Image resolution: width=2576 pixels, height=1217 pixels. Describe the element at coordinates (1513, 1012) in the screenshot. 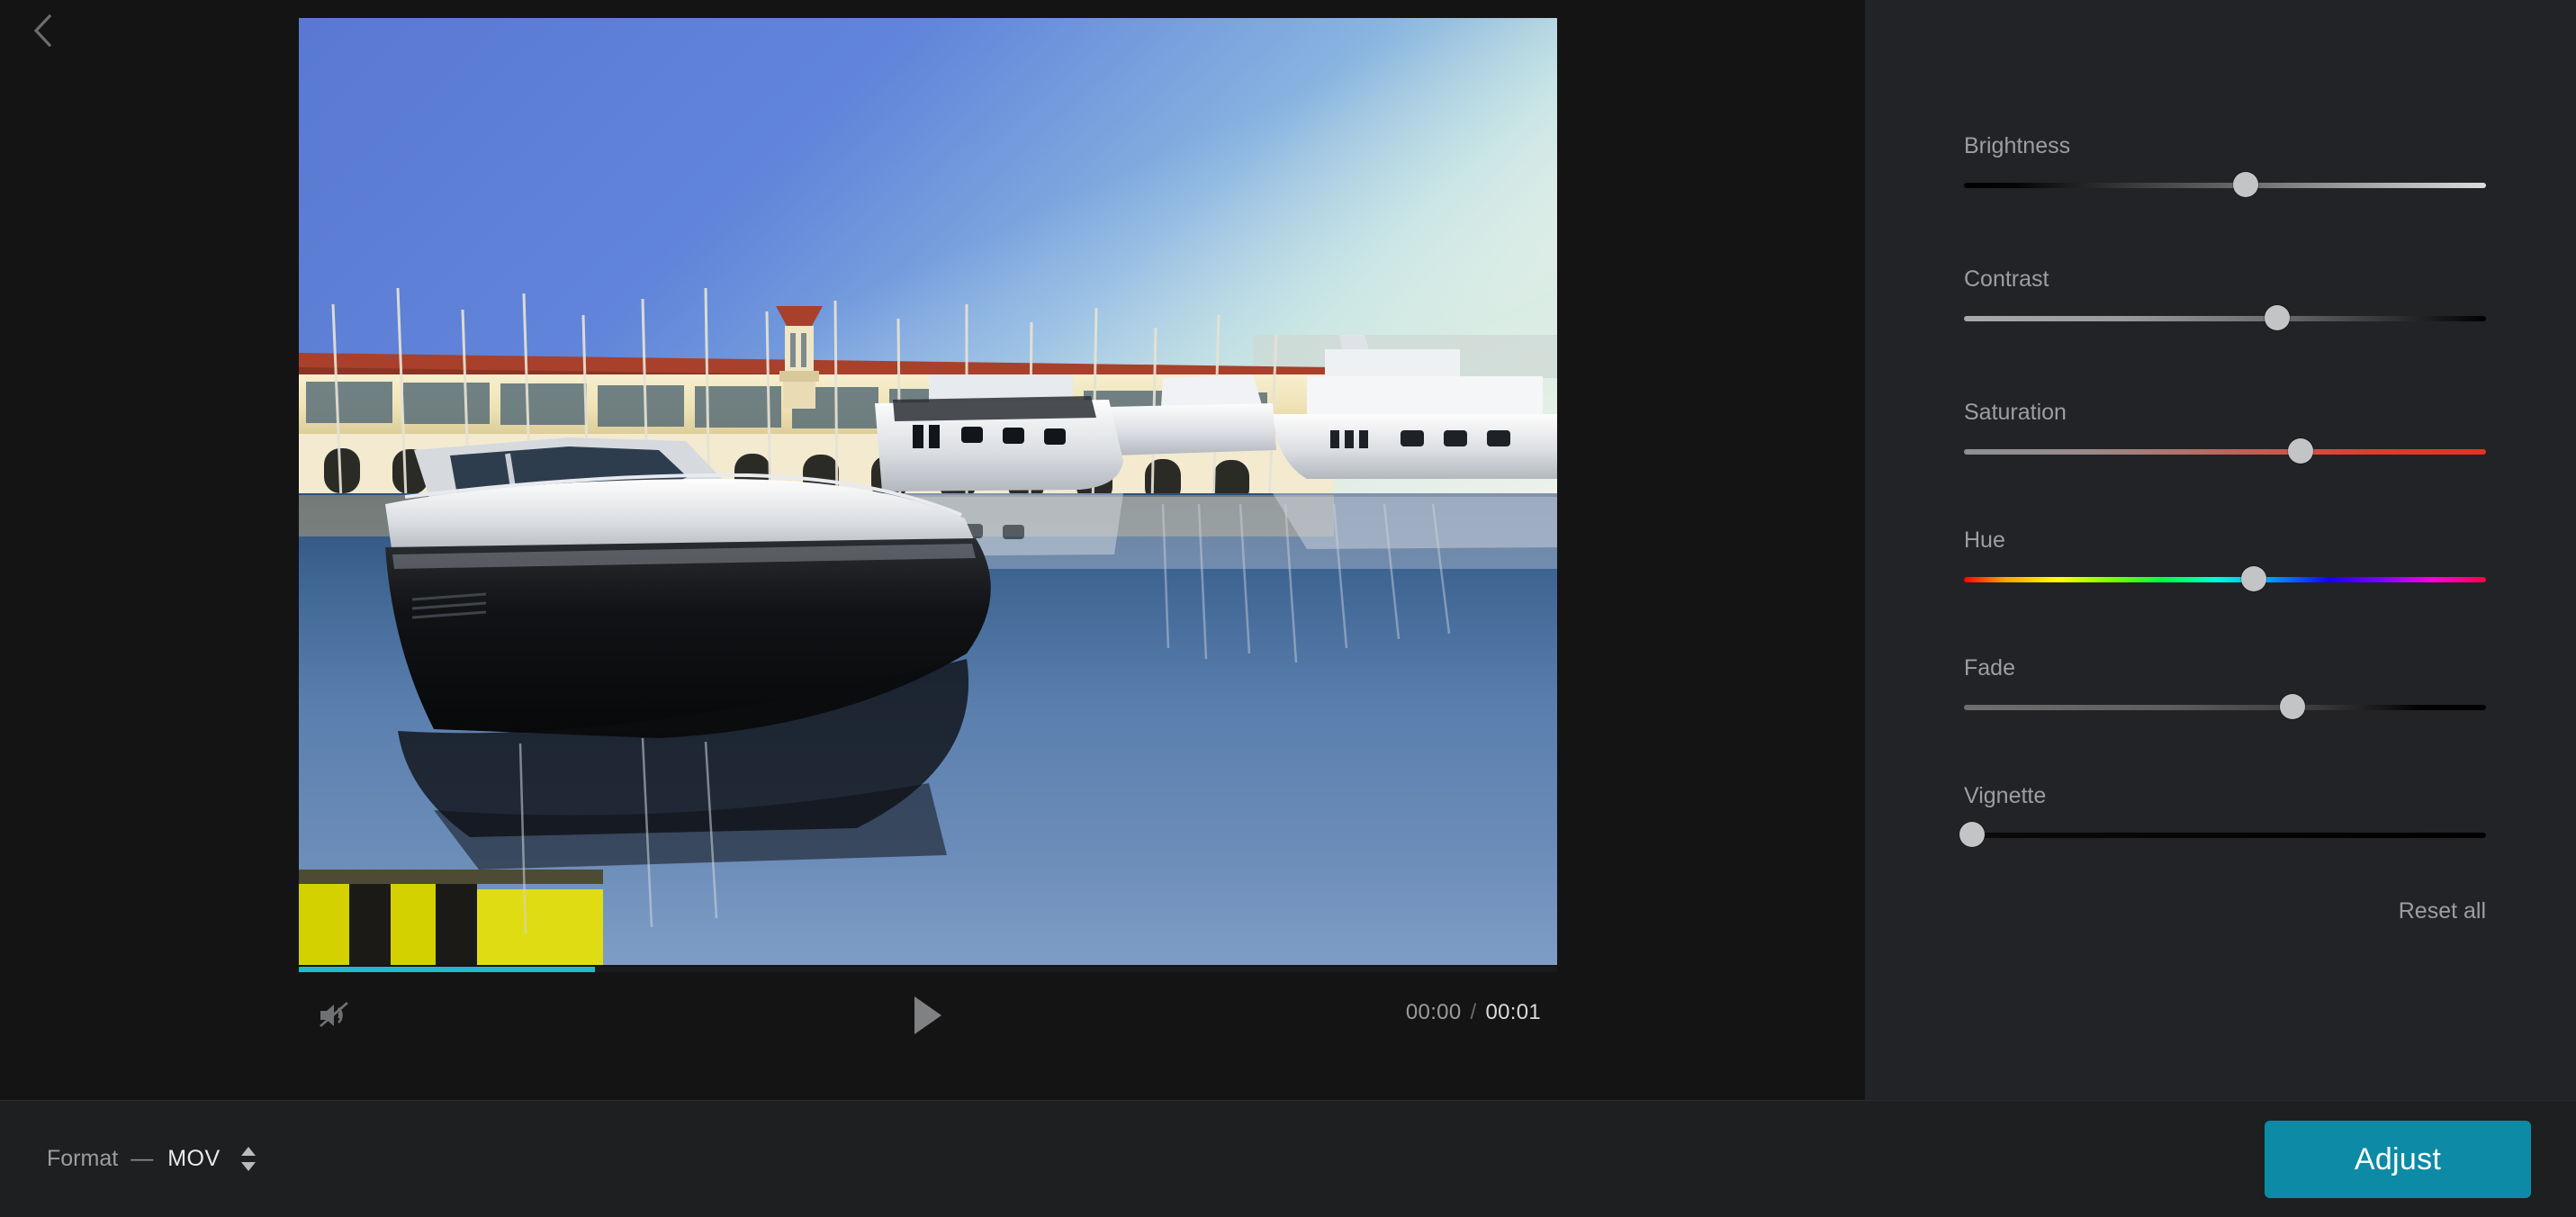

I see `total-time: 00:01` at that location.